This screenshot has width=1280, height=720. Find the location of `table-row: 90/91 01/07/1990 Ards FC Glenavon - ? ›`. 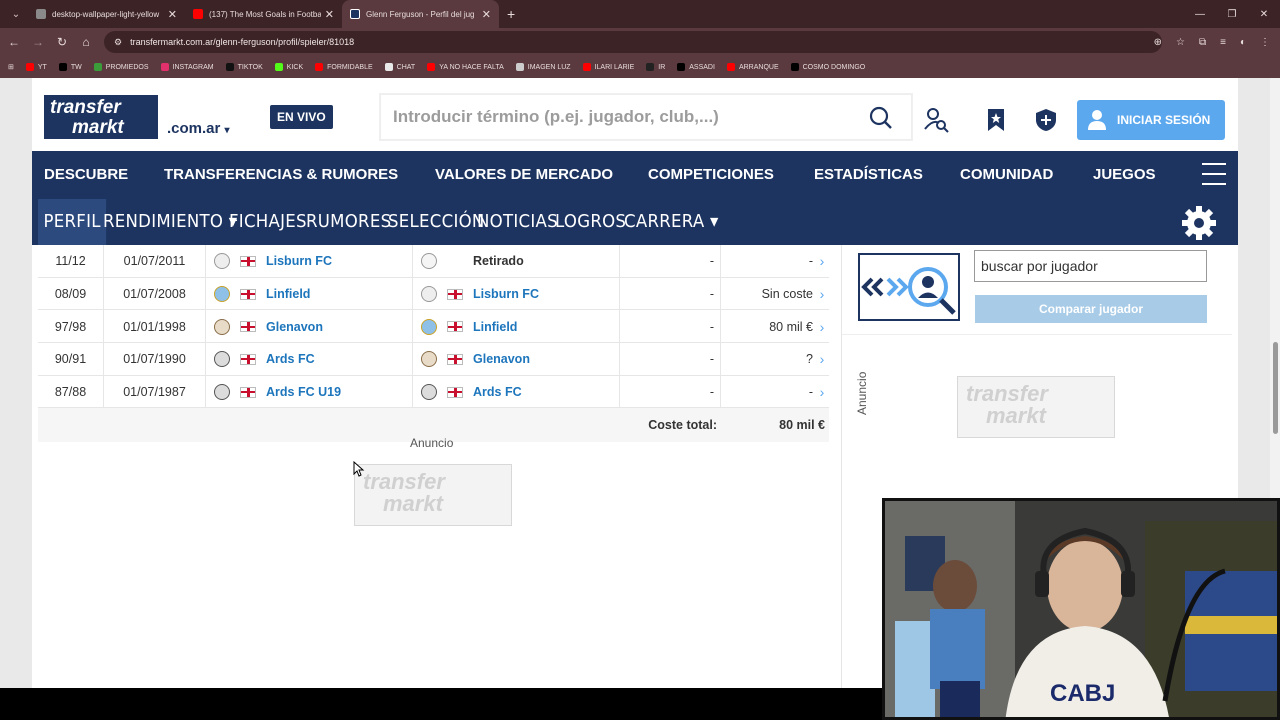

table-row: 90/91 01/07/1990 Ards FC Glenavon - ? › is located at coordinates (433, 359).